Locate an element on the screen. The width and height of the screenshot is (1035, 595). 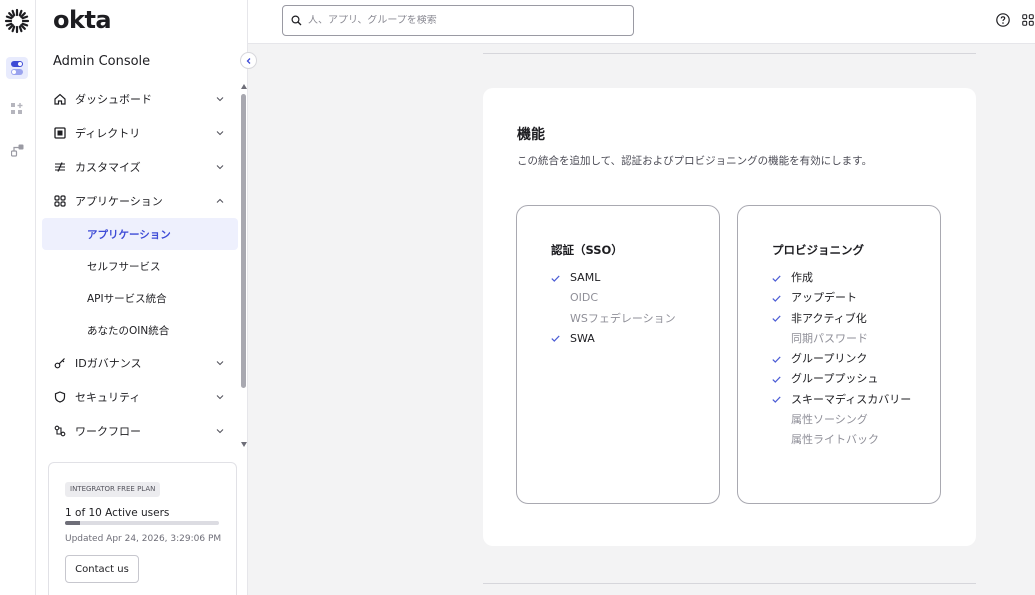
feature-item-label: OIDC is located at coordinates (584, 298).